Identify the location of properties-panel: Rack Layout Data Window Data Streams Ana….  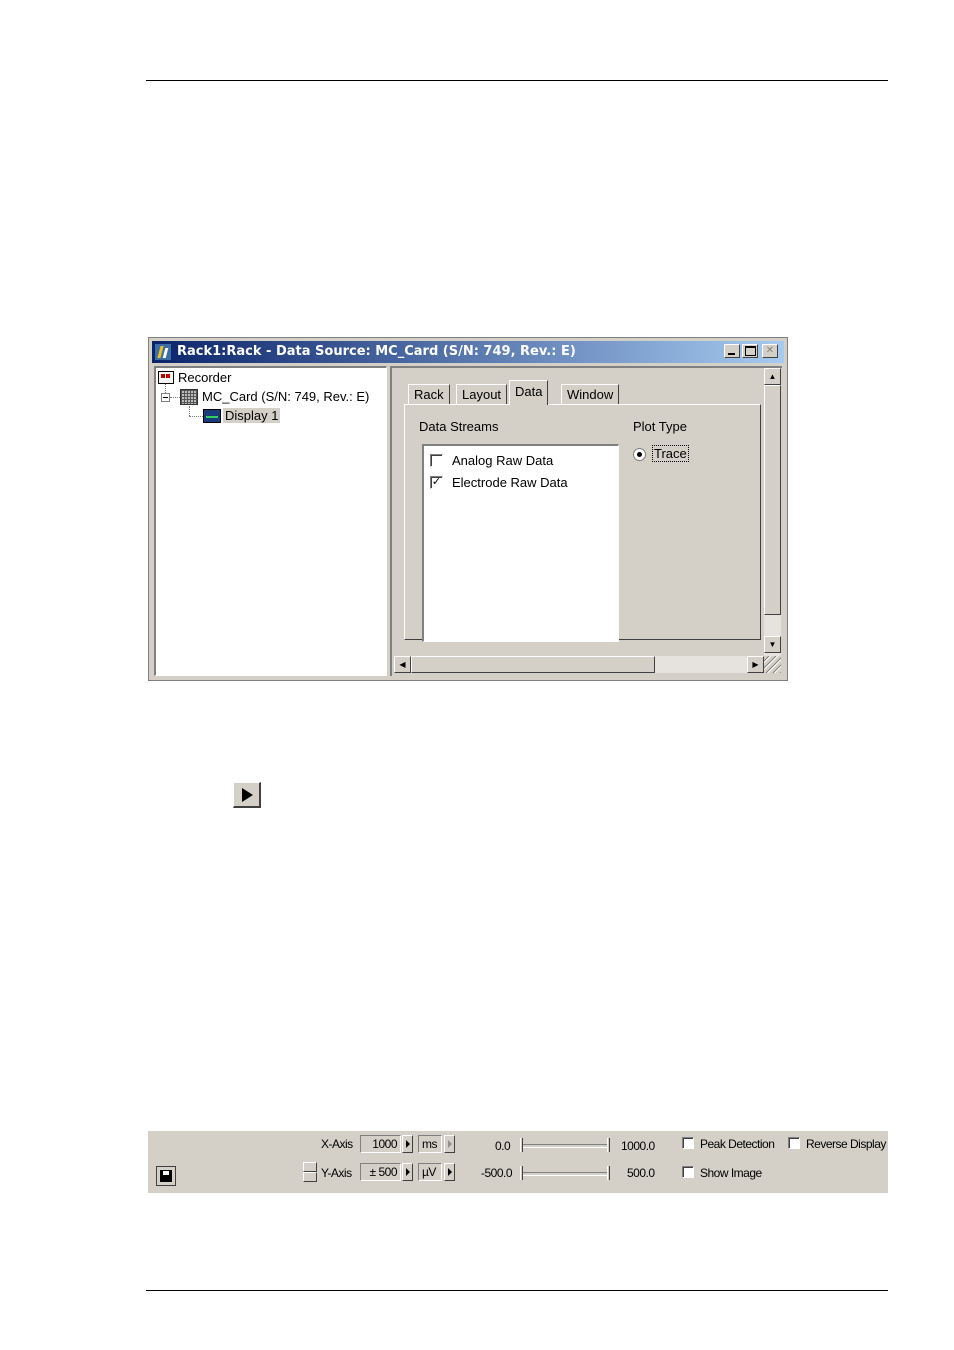
(586, 521).